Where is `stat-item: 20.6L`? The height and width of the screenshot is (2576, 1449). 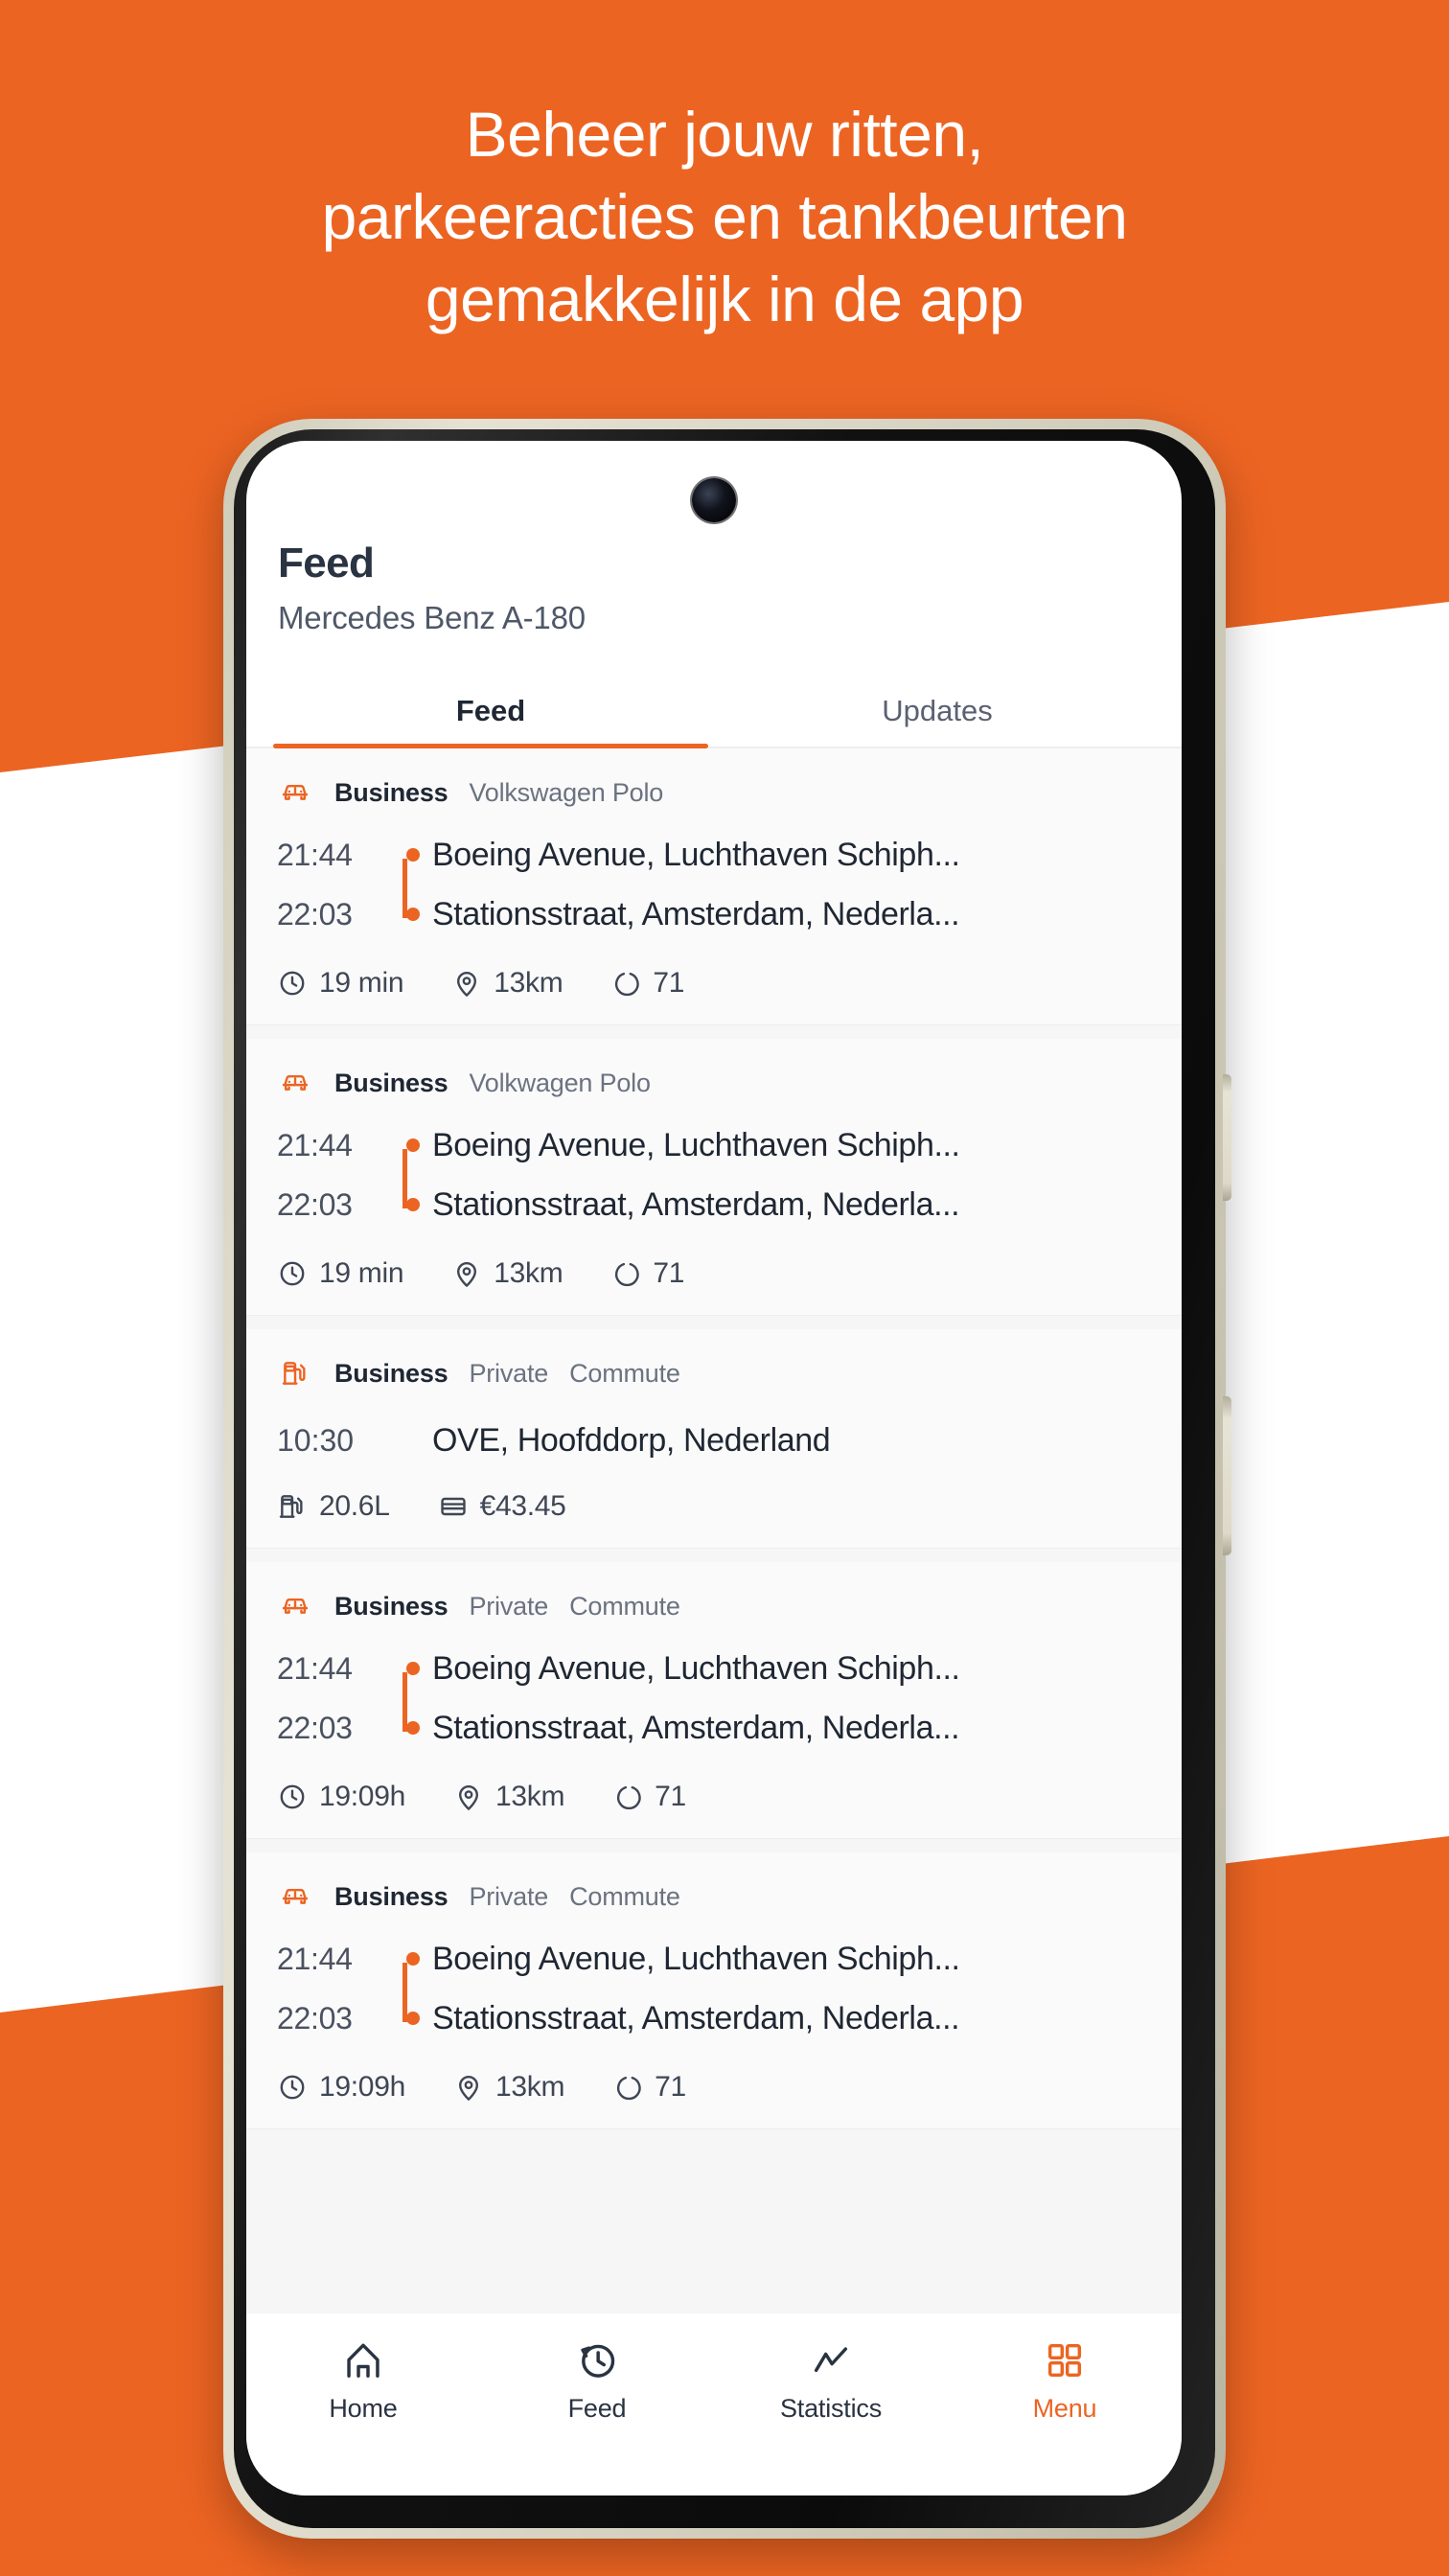
stat-item: 20.6L is located at coordinates (333, 1506).